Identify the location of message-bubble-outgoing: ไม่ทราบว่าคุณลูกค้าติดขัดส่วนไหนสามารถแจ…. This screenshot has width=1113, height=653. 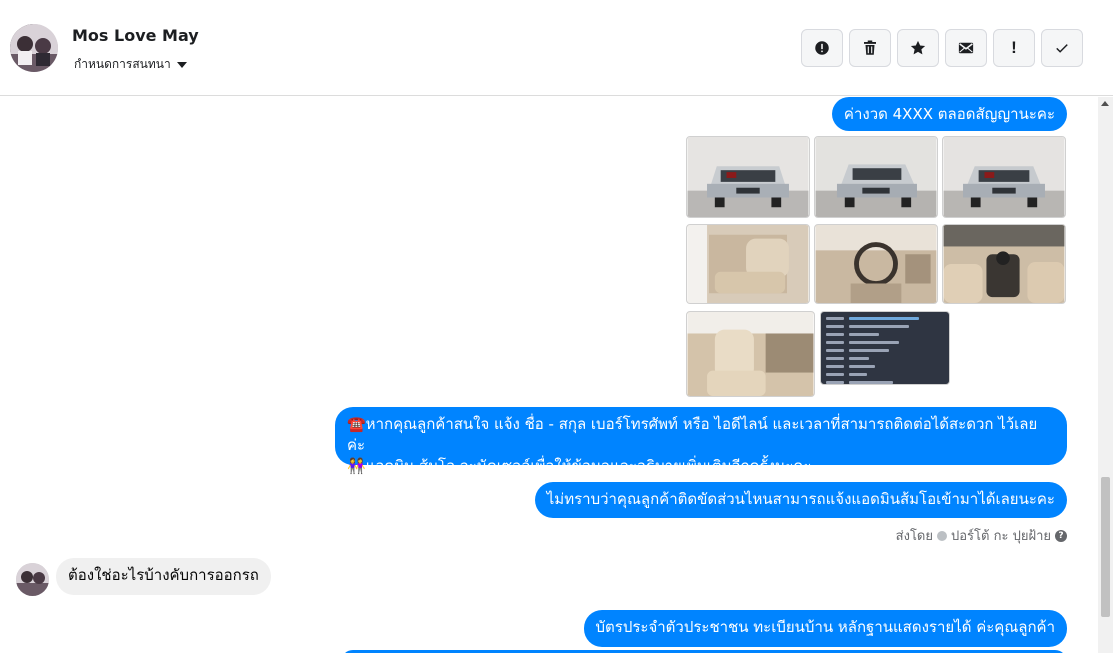
(800, 500).